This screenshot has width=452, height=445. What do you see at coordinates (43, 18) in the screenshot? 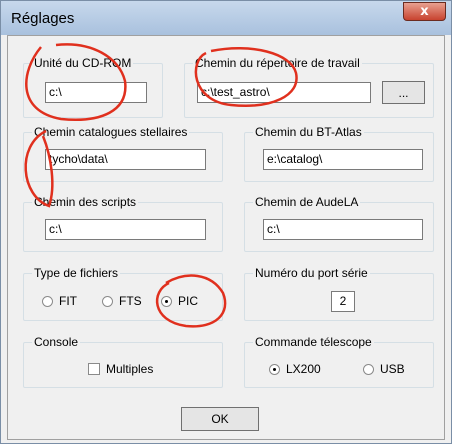
I see `window-title: Réglages` at bounding box center [43, 18].